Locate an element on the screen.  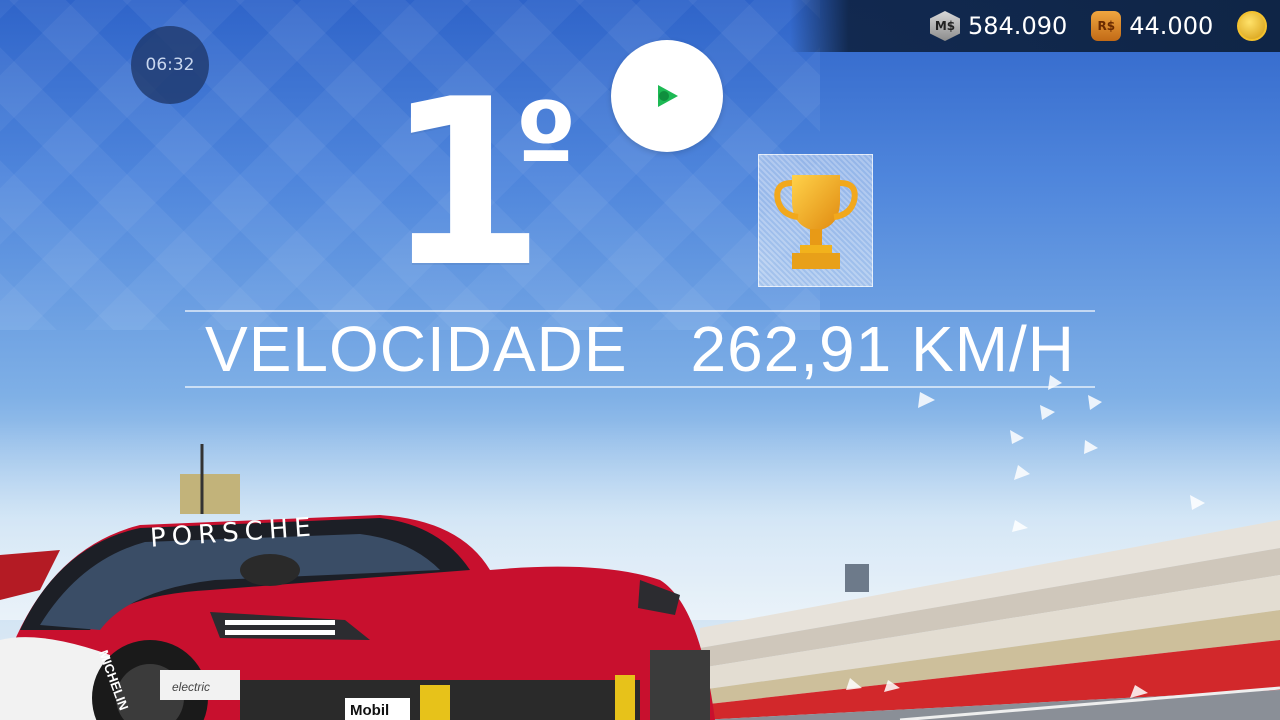
finish-position-suffix: º is located at coordinates (546, 143).